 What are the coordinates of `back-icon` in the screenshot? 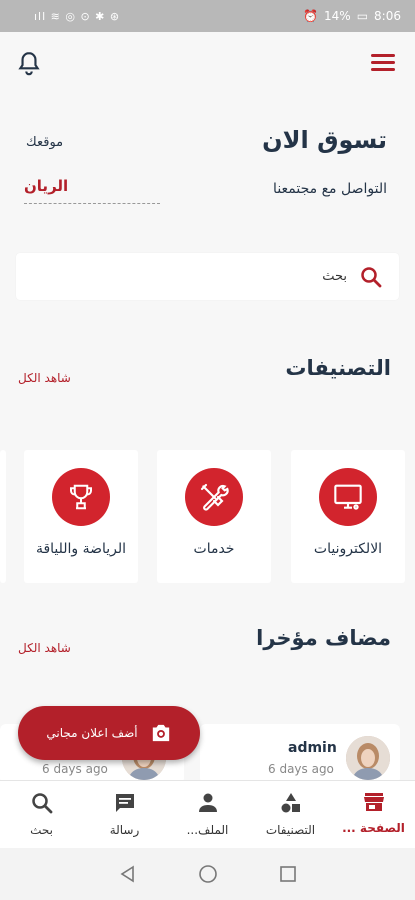 It's located at (128, 874).